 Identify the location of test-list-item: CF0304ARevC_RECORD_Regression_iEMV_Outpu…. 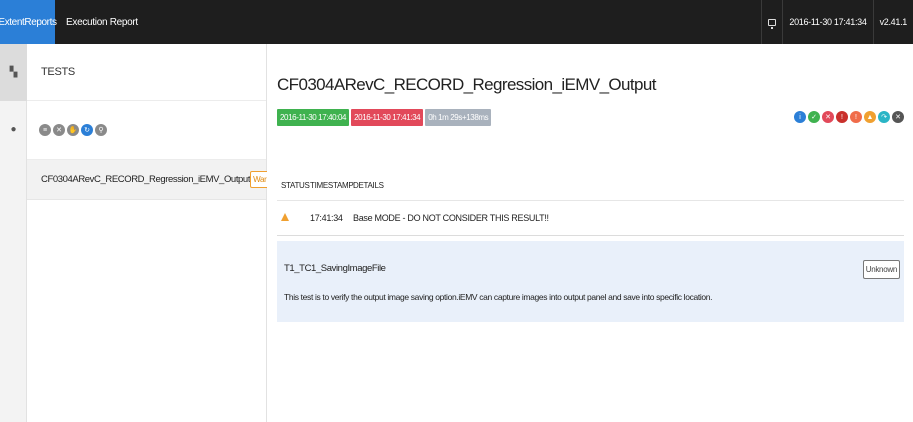
(155, 180).